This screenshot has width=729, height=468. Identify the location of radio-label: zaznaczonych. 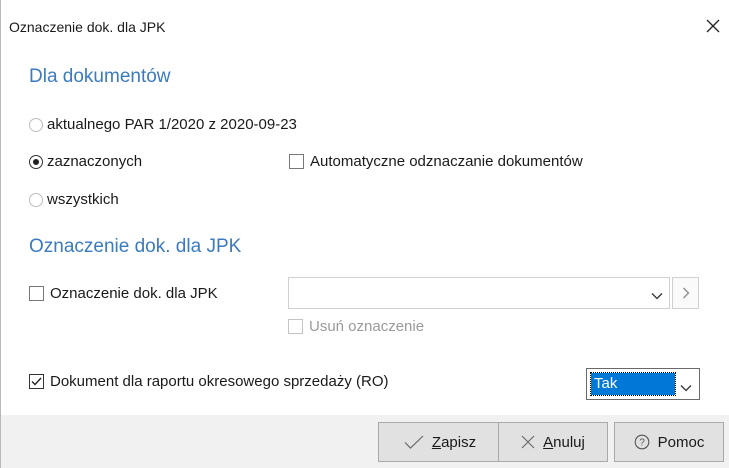
(95, 161).